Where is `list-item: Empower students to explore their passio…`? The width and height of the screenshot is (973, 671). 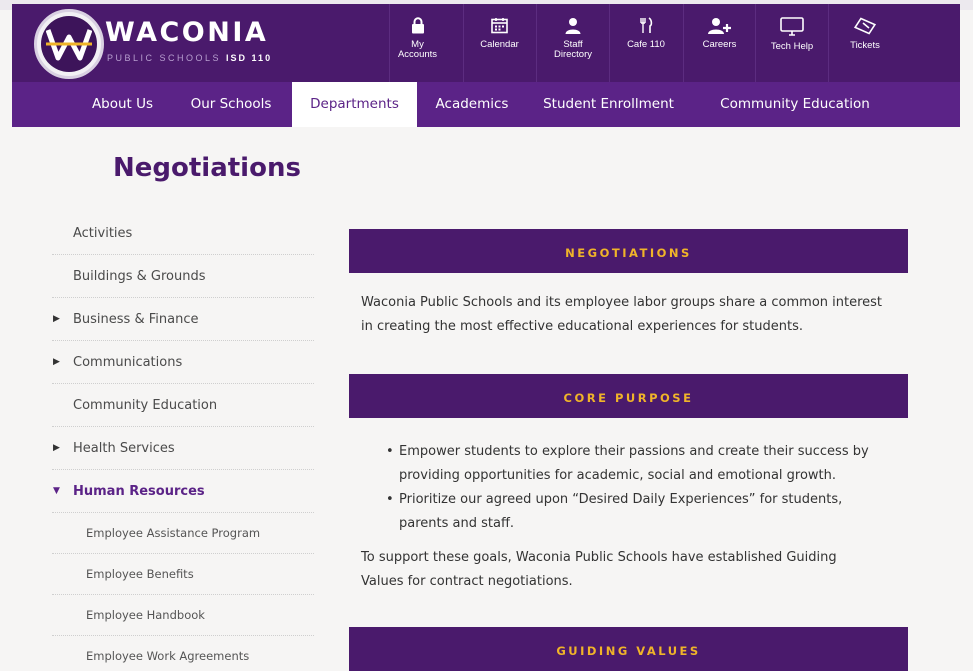
list-item: Empower students to explore their passio… is located at coordinates (647, 464).